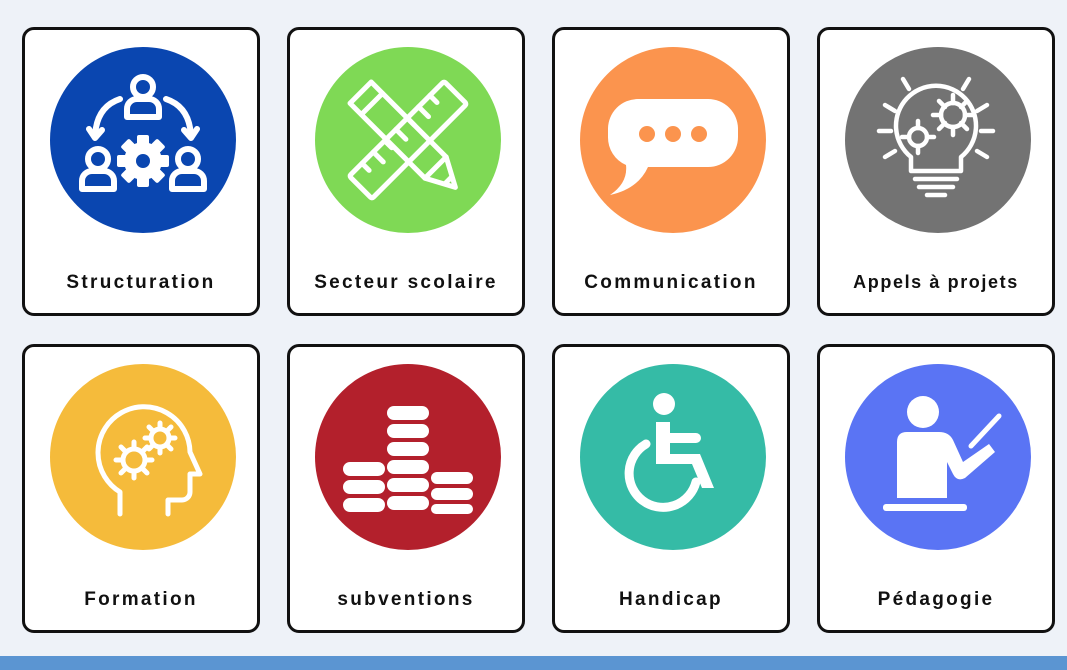 This screenshot has height=670, width=1067. Describe the element at coordinates (671, 282) in the screenshot. I see `tile-label: Communication` at that location.